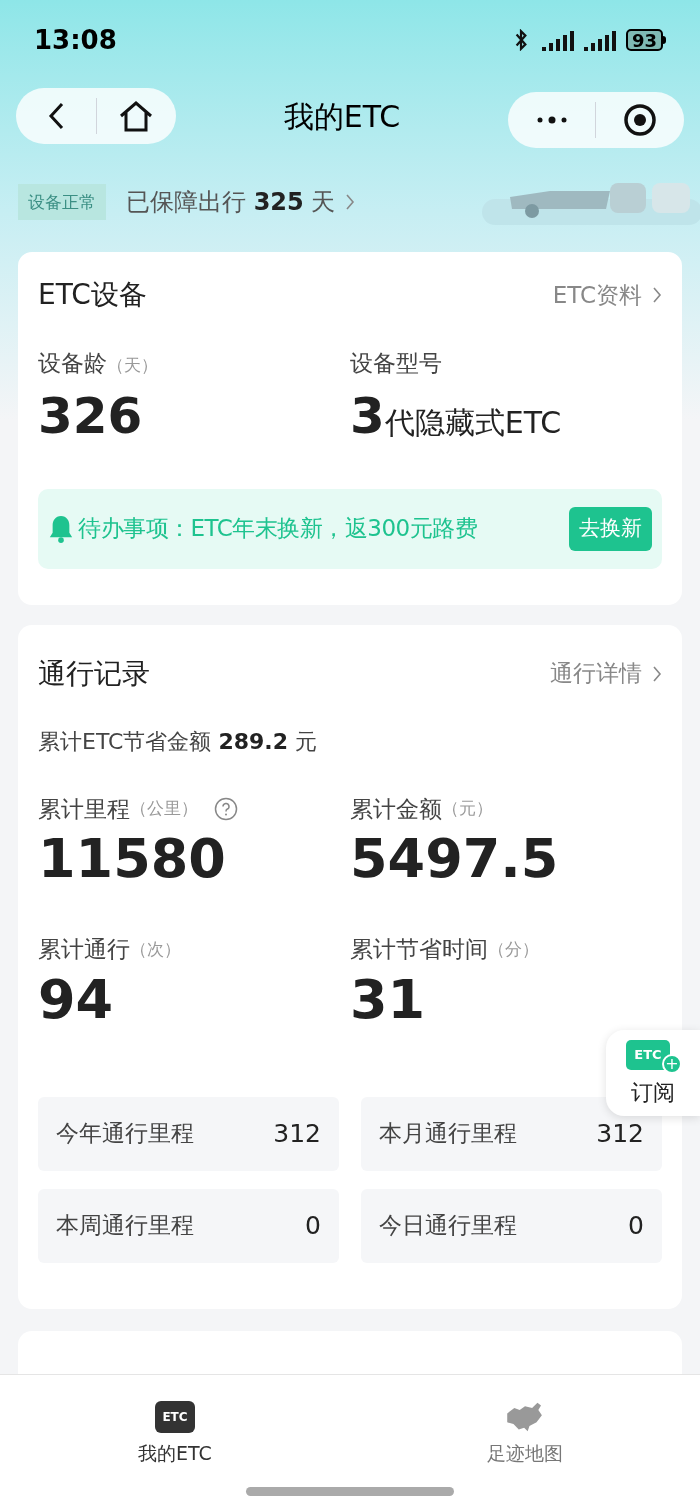 The image size is (700, 1506). Describe the element at coordinates (76, 999) in the screenshot. I see `stat-value: 94` at that location.